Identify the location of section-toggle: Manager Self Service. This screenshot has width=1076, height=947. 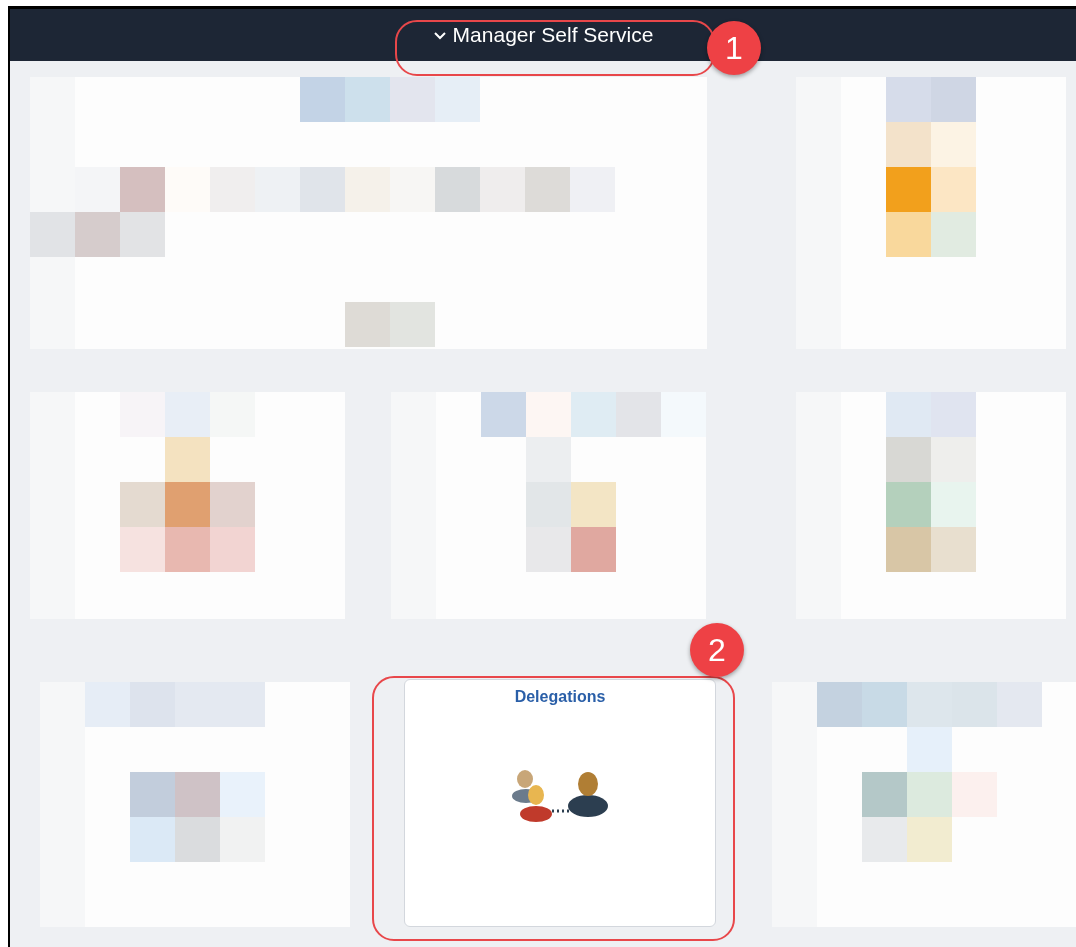
(543, 35).